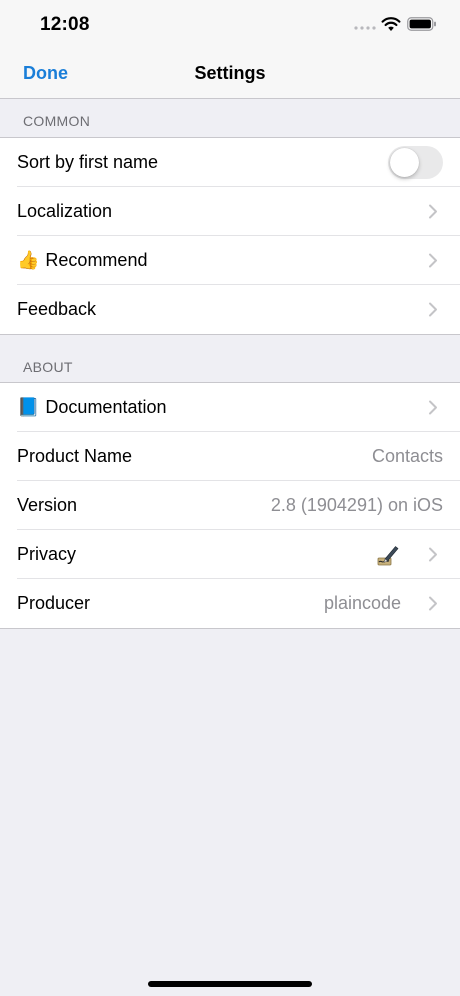 The height and width of the screenshot is (996, 460). What do you see at coordinates (57, 309) in the screenshot?
I see `feedback-label: Feedback` at bounding box center [57, 309].